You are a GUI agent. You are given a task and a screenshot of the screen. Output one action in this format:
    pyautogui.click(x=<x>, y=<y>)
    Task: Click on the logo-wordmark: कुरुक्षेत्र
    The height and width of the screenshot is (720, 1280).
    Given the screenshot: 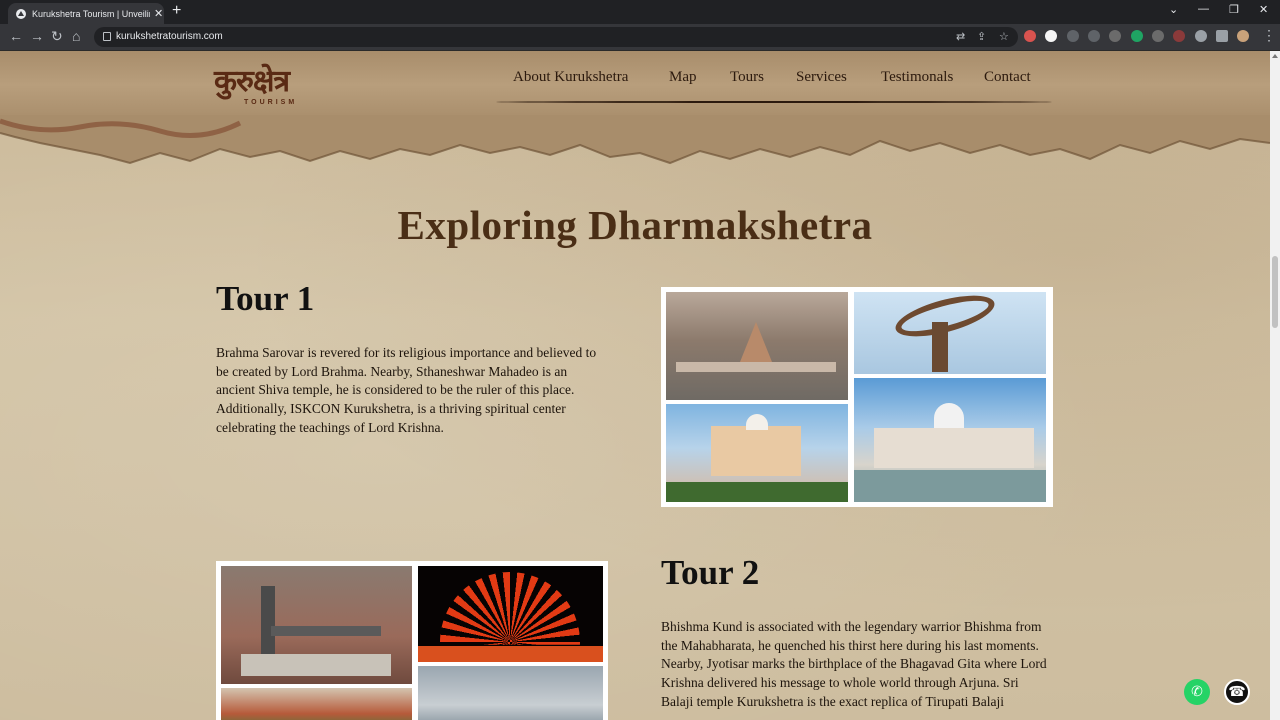 What is the action you would take?
    pyautogui.click(x=252, y=81)
    